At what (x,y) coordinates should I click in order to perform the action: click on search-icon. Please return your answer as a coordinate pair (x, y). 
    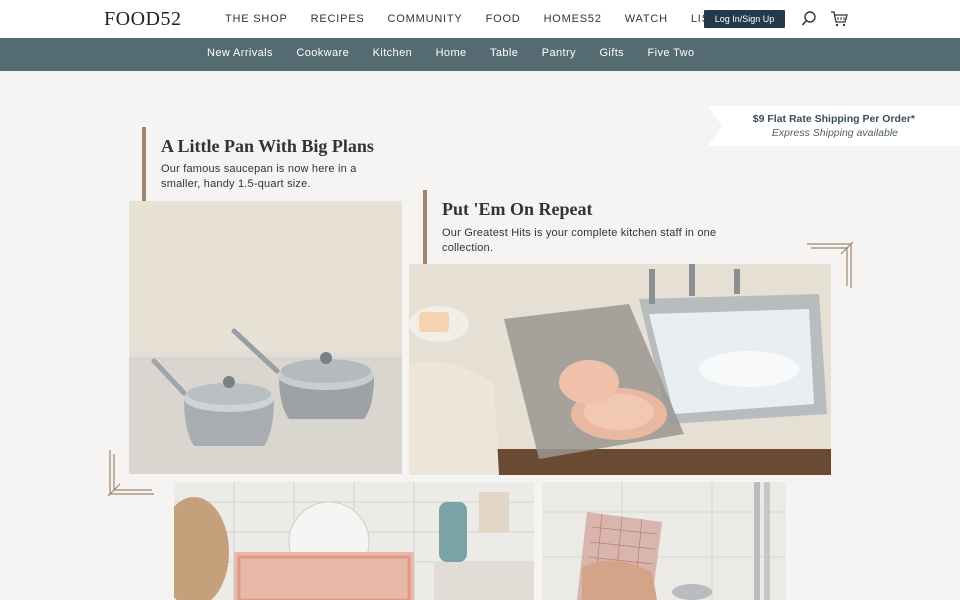
    Looking at the image, I should click on (809, 19).